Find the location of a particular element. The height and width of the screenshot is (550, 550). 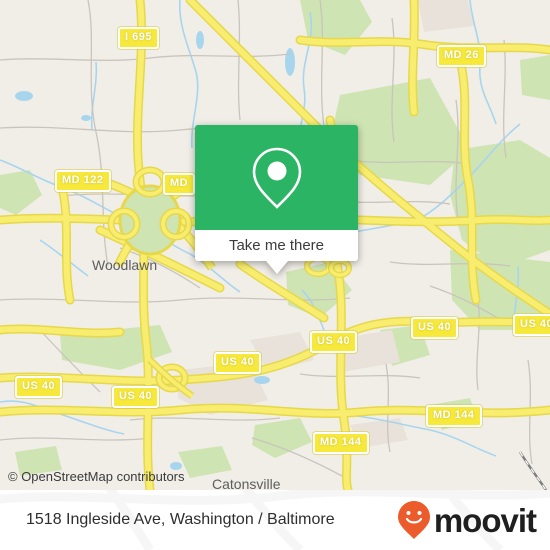

popup-pointer-tail is located at coordinates (276, 267).